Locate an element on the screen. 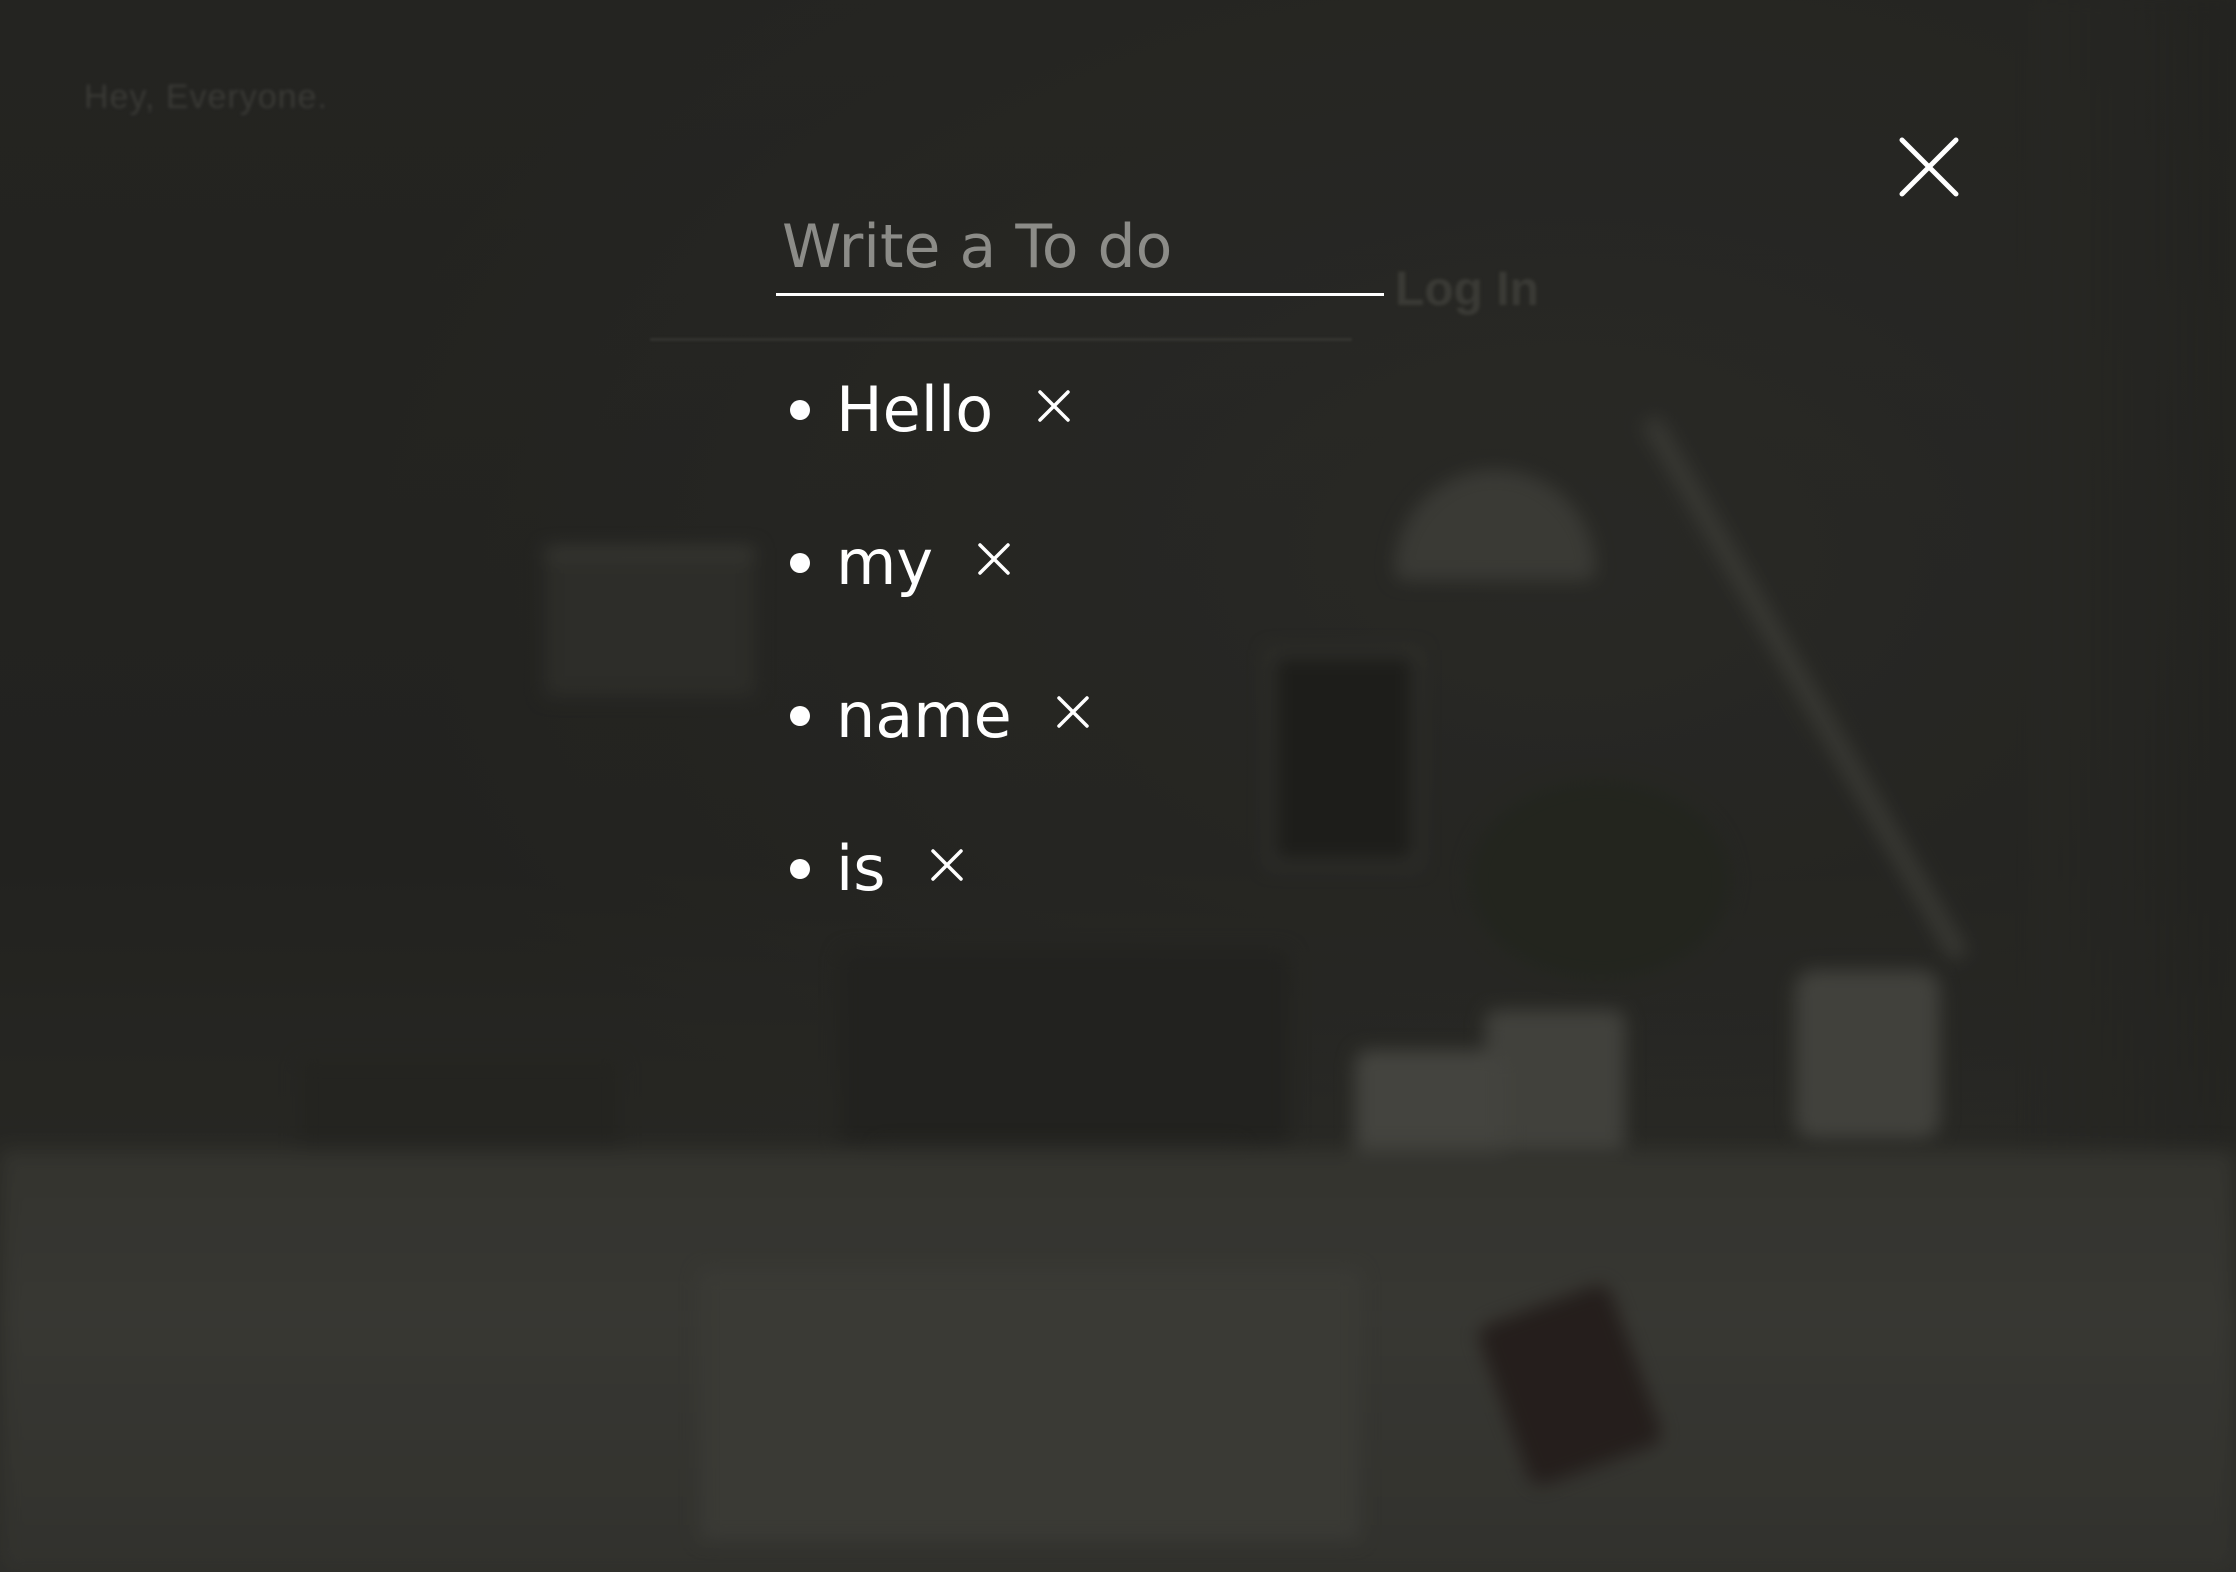 The width and height of the screenshot is (2236, 1572). todo-form is located at coordinates (1080, 248).